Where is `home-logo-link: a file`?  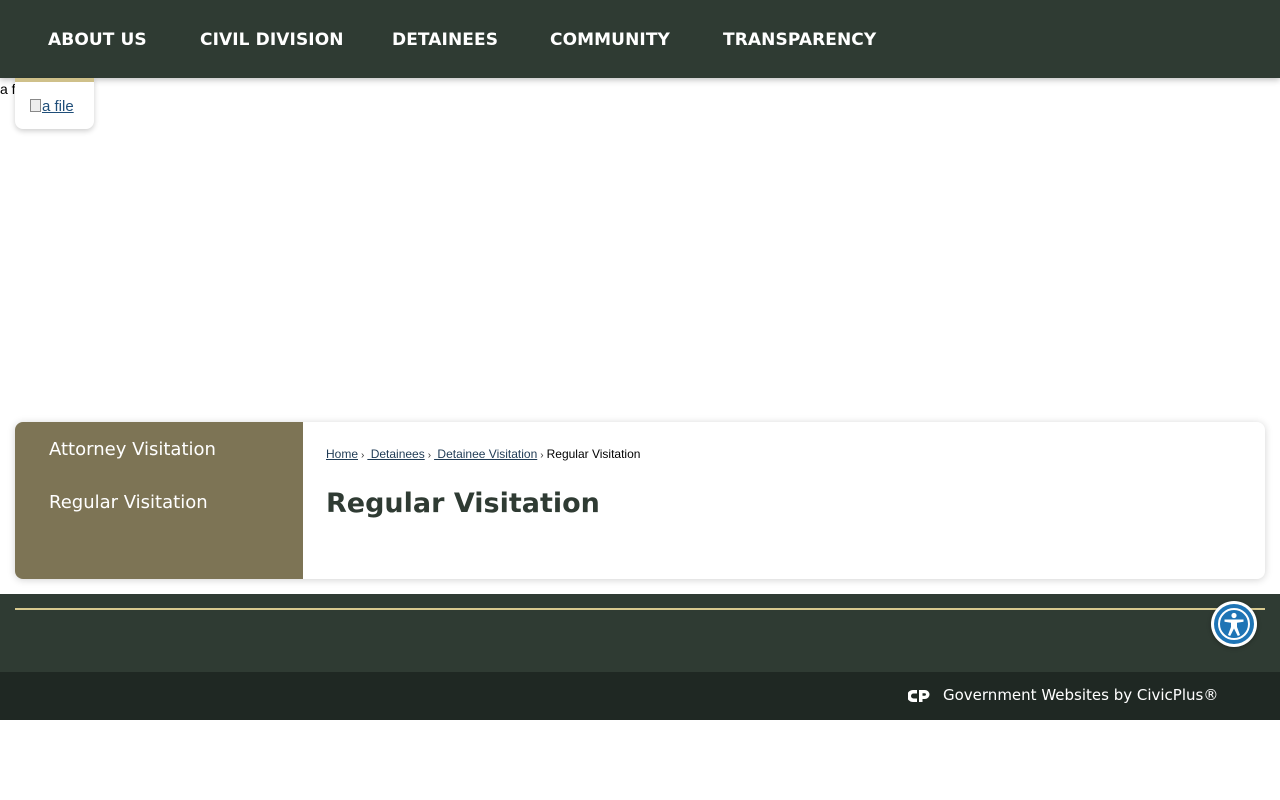
home-logo-link: a file is located at coordinates (52, 106).